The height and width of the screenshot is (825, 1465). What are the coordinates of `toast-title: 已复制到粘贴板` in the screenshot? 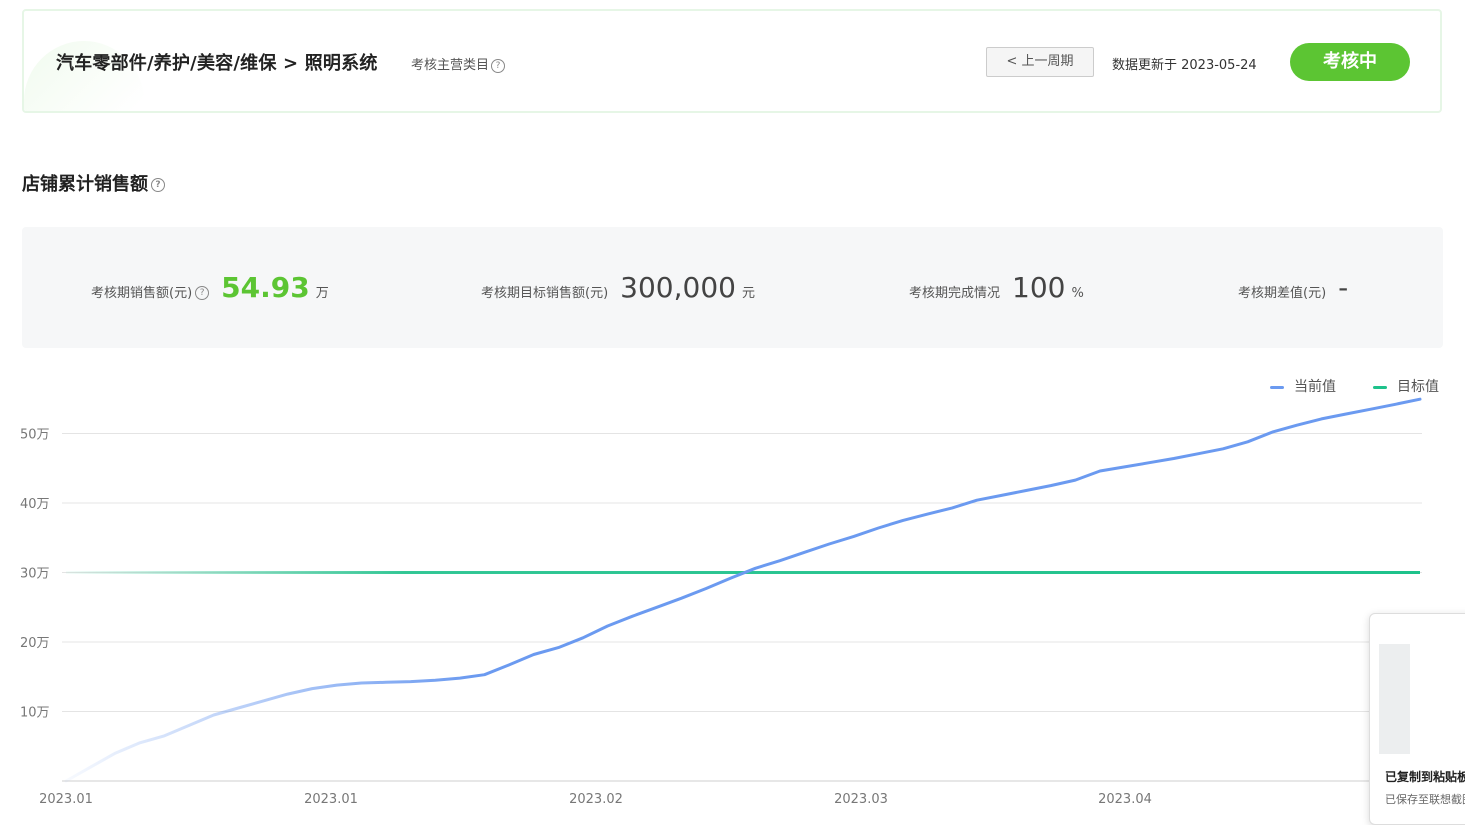 It's located at (1425, 777).